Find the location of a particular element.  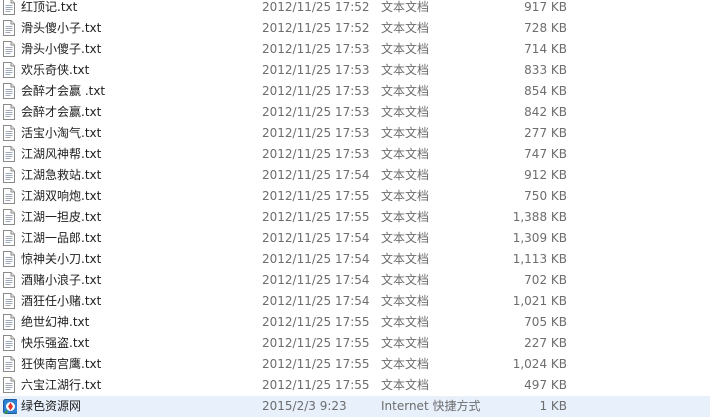

file-name: 滑头小傻子.txt is located at coordinates (61, 49).